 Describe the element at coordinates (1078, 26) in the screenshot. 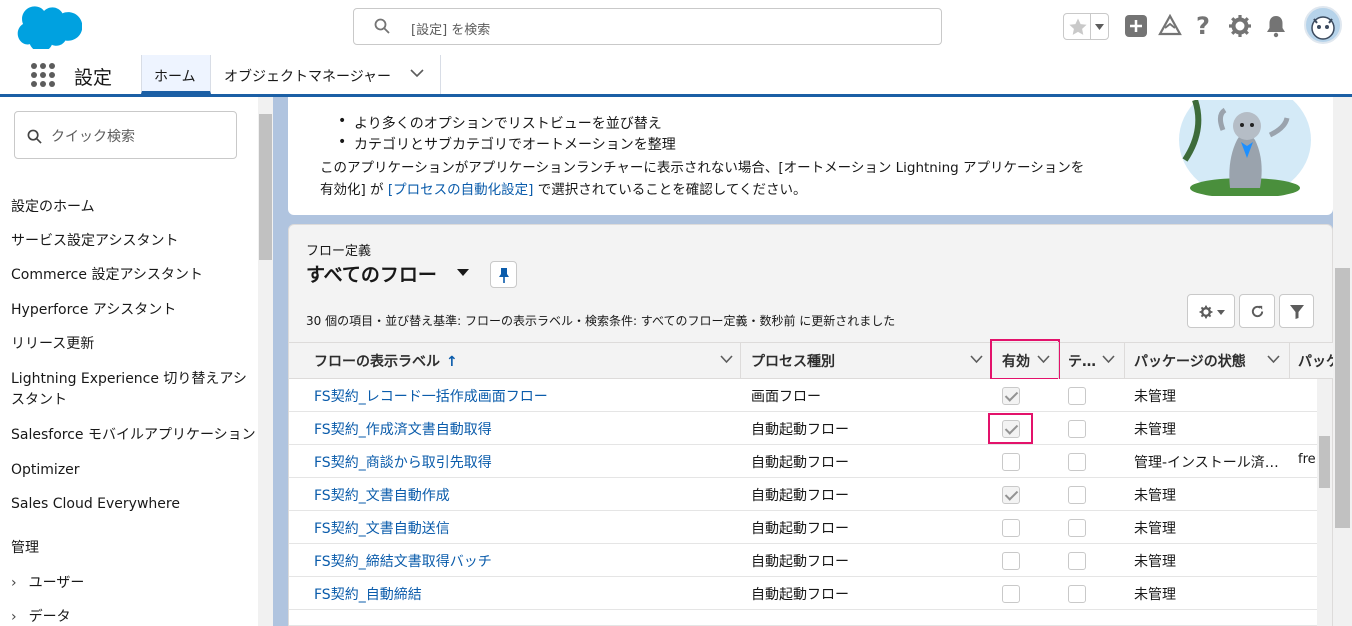

I see `favorites-star-icon` at that location.